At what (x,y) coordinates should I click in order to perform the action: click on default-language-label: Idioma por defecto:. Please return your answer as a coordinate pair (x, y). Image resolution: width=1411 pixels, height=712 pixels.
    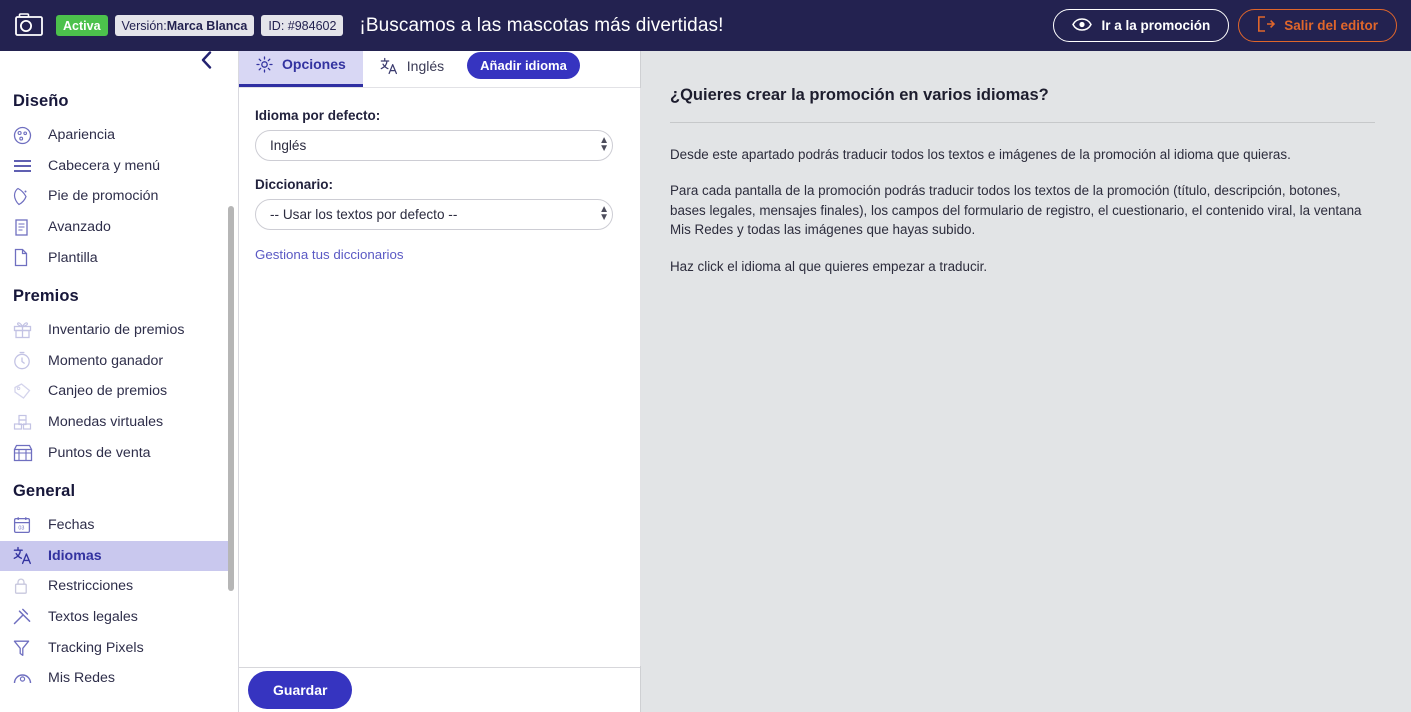
    Looking at the image, I should click on (318, 115).